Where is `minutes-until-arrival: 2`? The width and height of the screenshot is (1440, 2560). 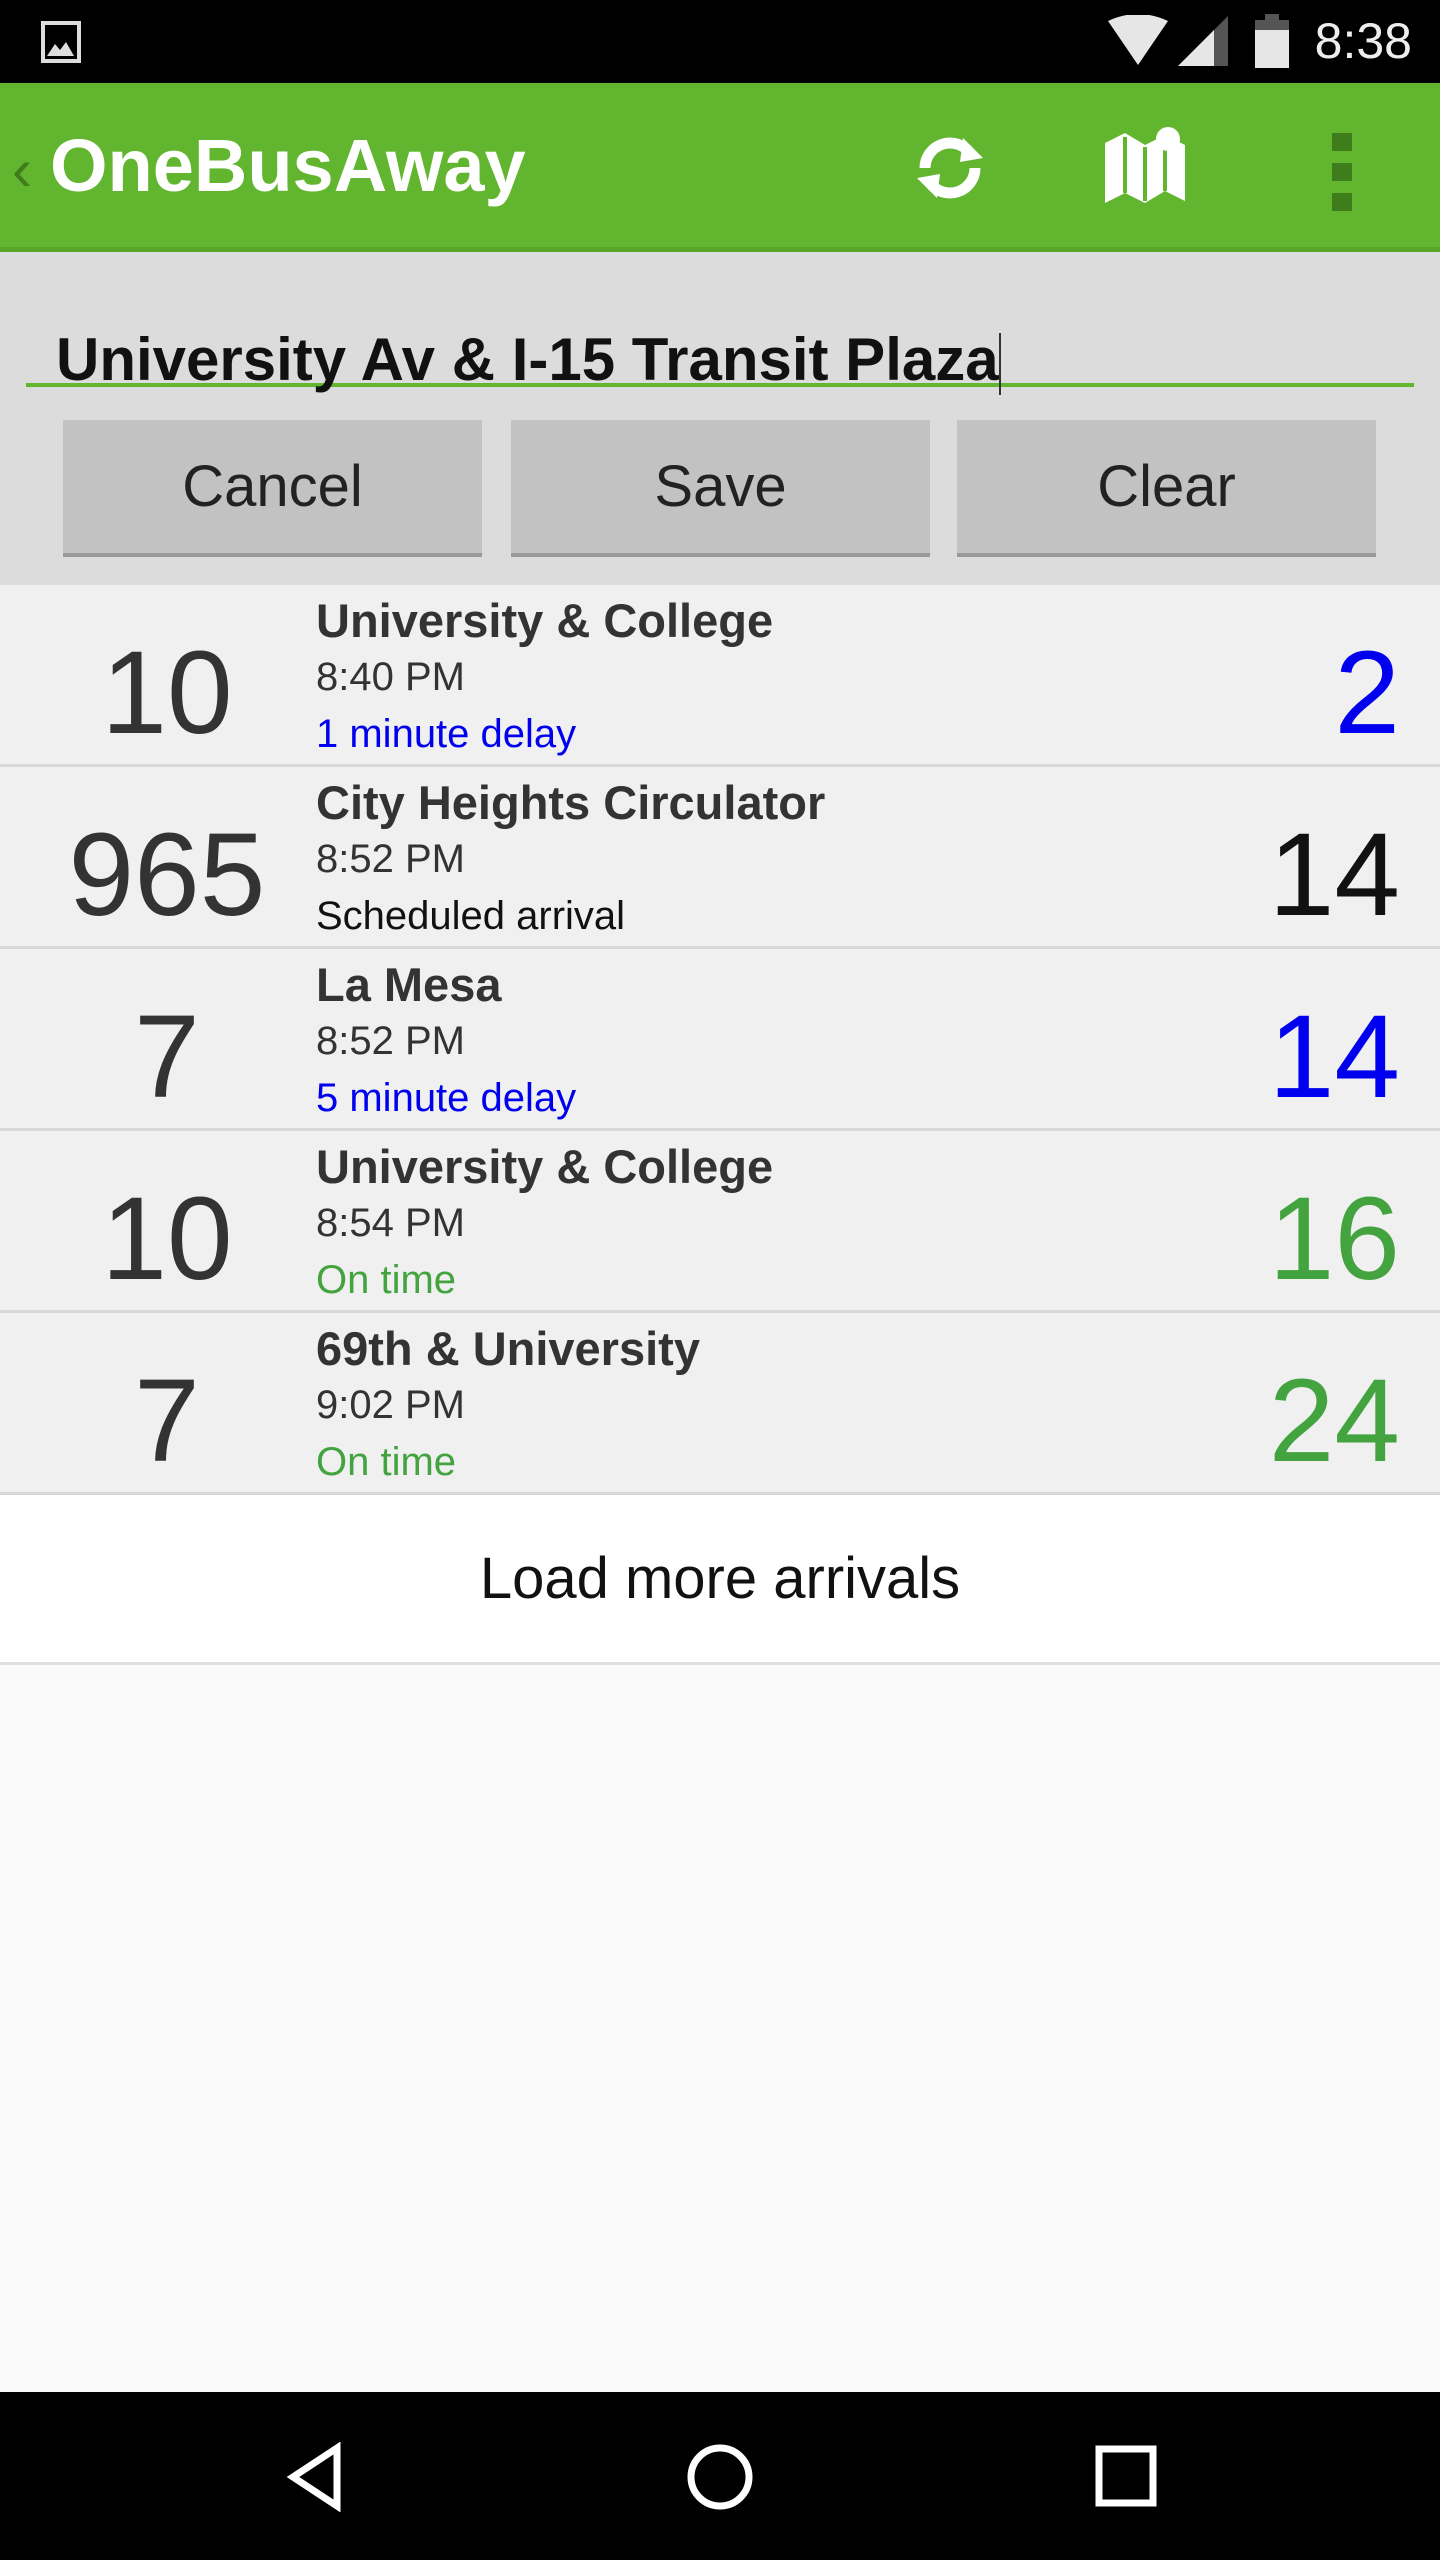 minutes-until-arrival: 2 is located at coordinates (1367, 693).